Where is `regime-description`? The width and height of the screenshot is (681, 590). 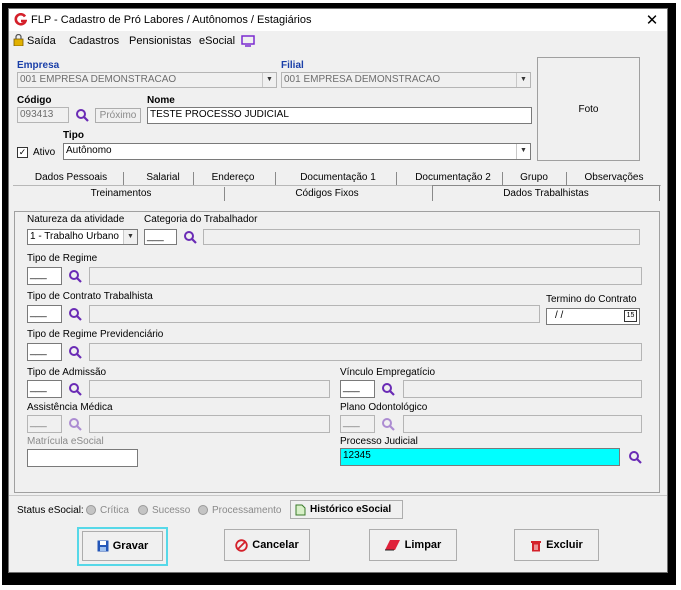 regime-description is located at coordinates (365, 276).